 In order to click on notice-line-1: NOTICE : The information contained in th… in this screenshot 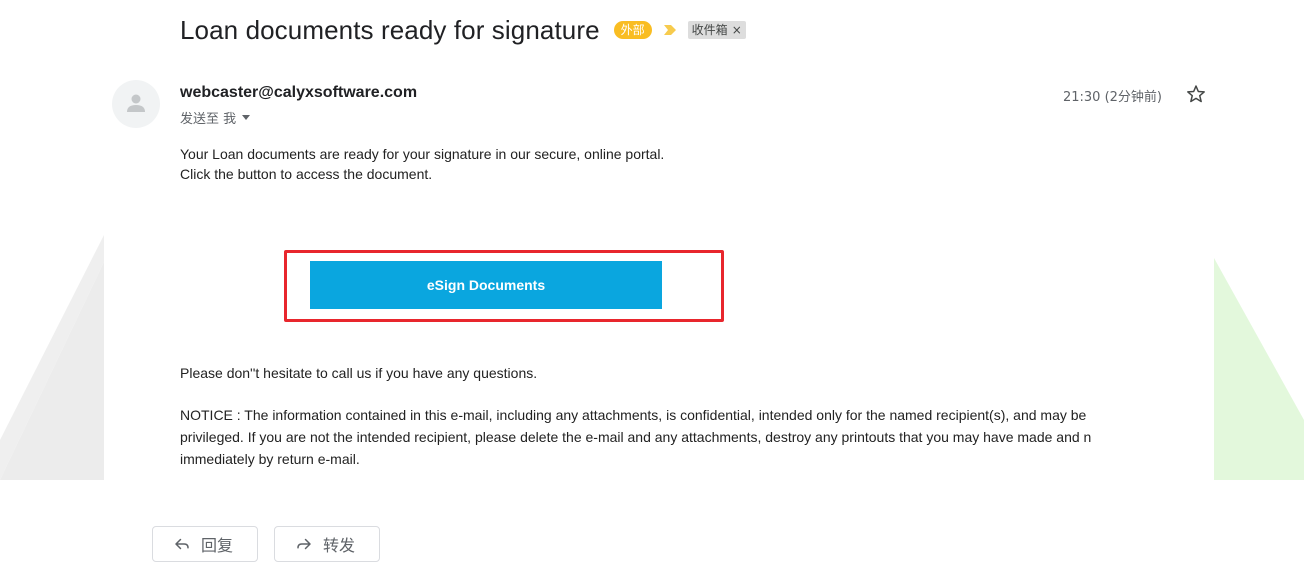, I will do `click(633, 415)`.